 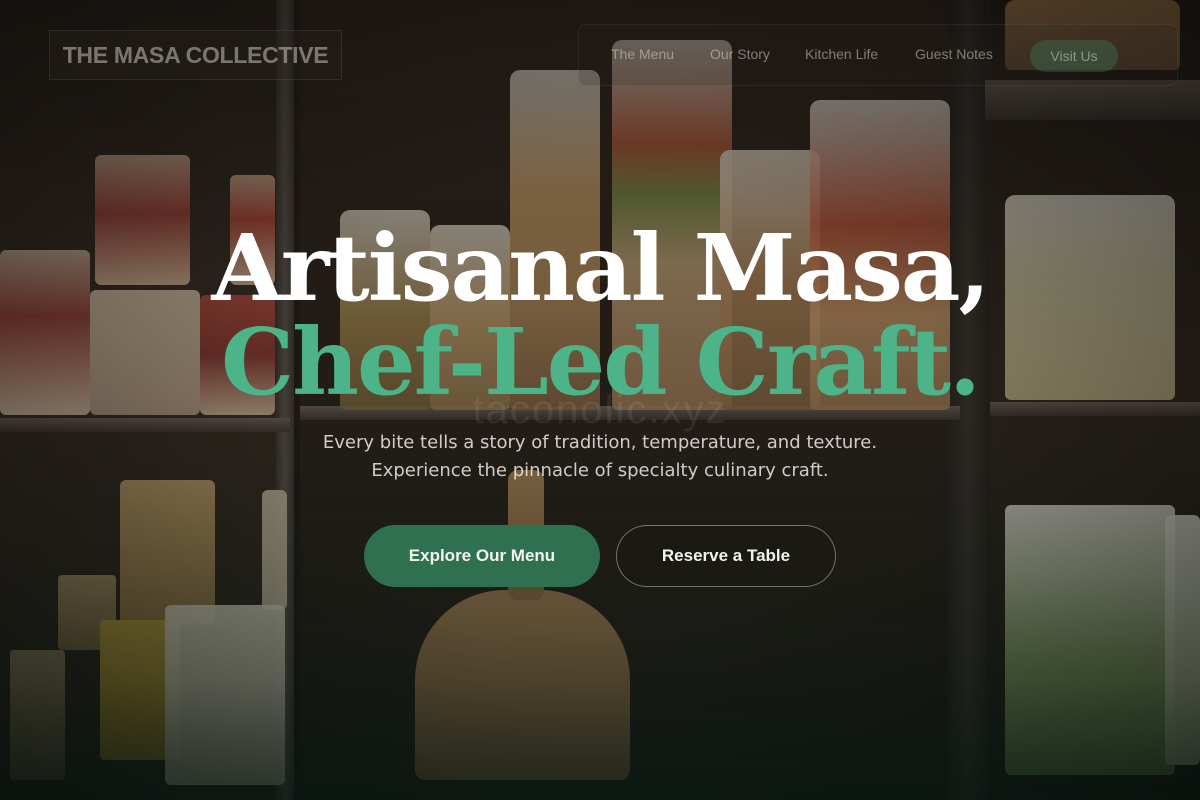 What do you see at coordinates (1074, 56) in the screenshot?
I see `visit-us-button: Visit Us` at bounding box center [1074, 56].